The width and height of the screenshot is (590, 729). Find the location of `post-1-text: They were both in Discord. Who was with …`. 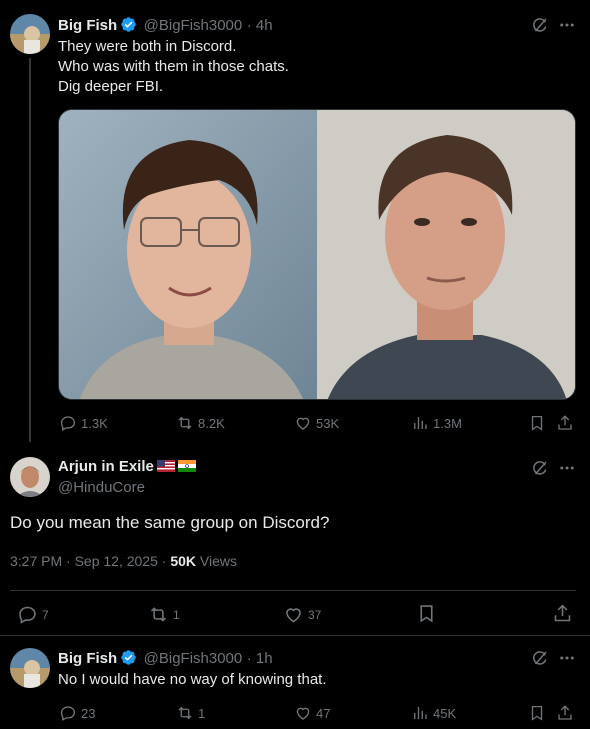

post-1-text: They were both in Discord. Who was with … is located at coordinates (308, 67).